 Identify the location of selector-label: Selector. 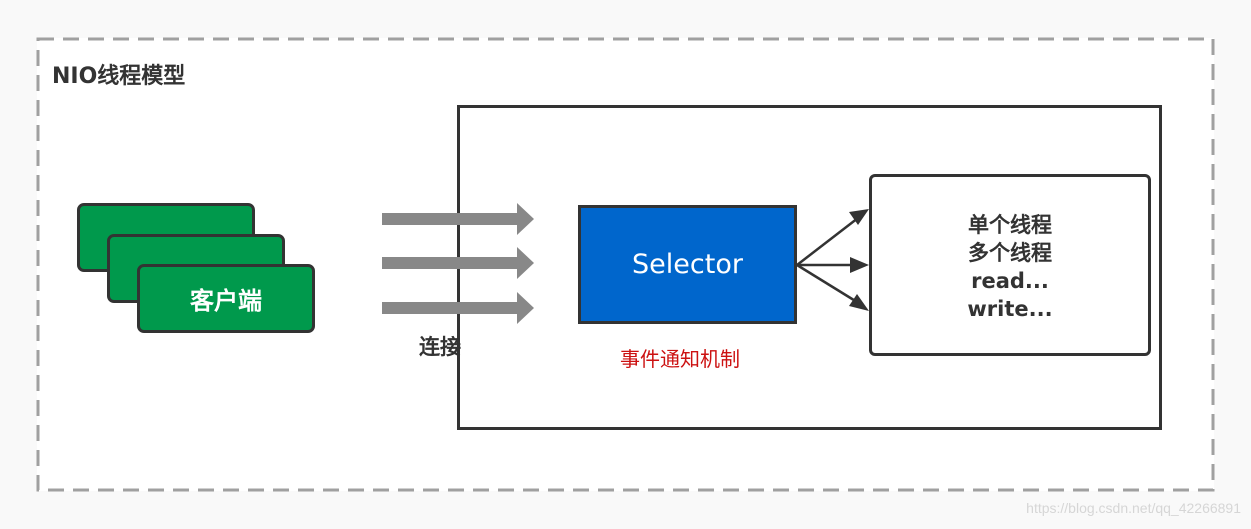
(687, 264).